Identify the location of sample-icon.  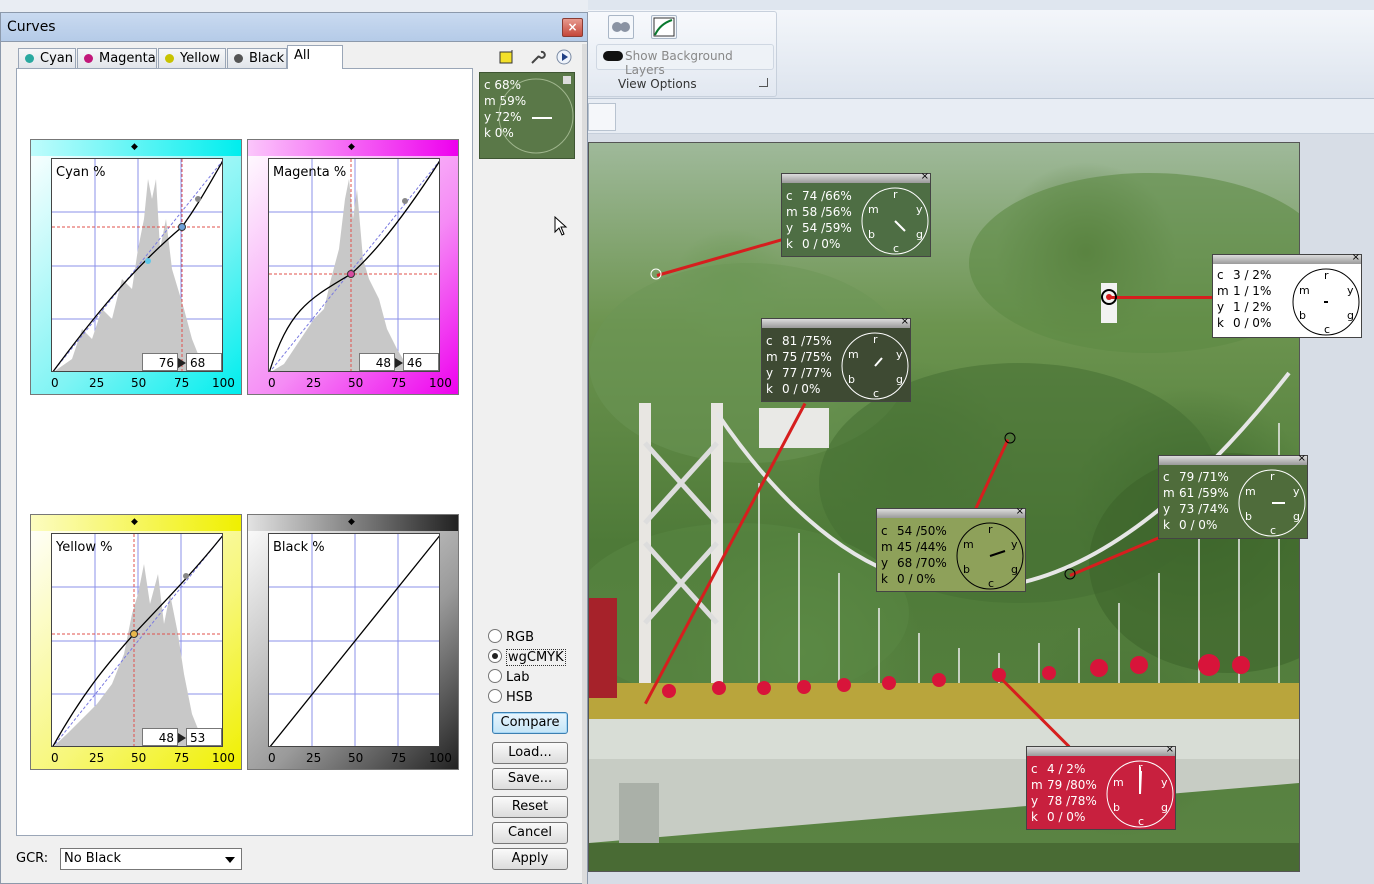
(507, 57).